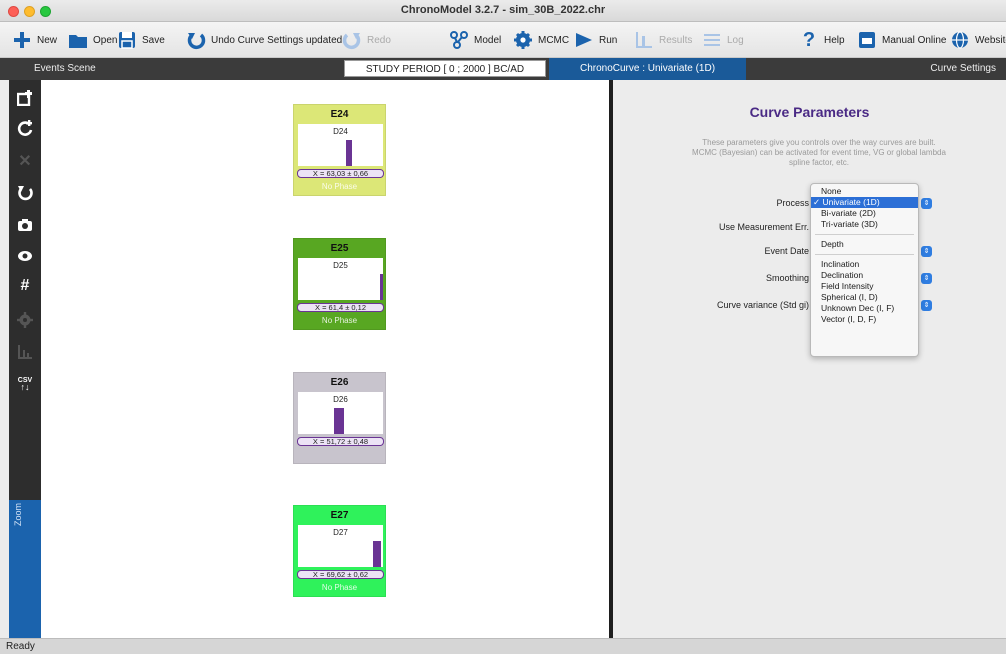 The height and width of the screenshot is (654, 1006). I want to click on website-button: Website, so click(978, 40).